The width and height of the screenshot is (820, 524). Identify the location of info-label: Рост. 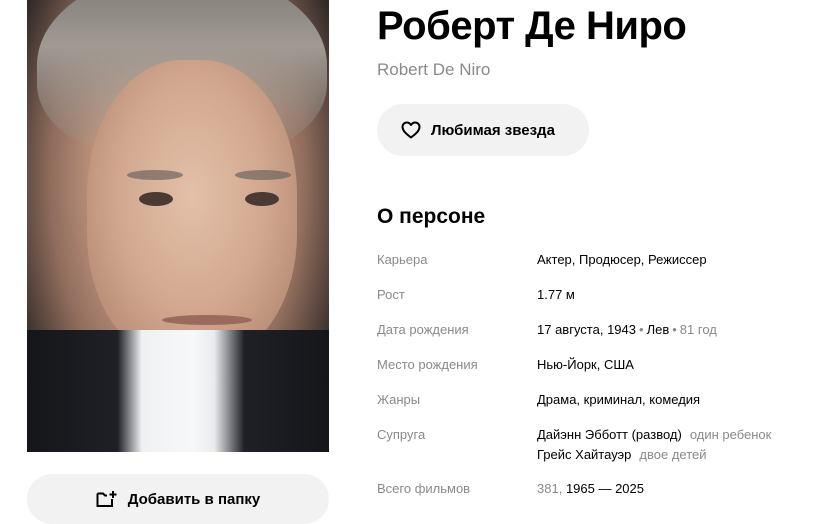
(391, 294).